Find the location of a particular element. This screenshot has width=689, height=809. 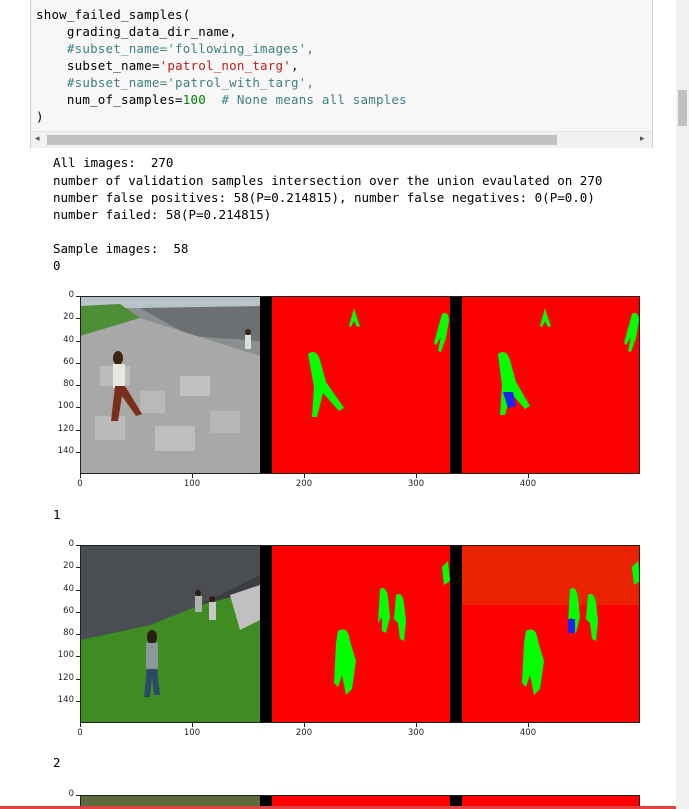

code-line: grading_data_dir_name, is located at coordinates (136, 32).